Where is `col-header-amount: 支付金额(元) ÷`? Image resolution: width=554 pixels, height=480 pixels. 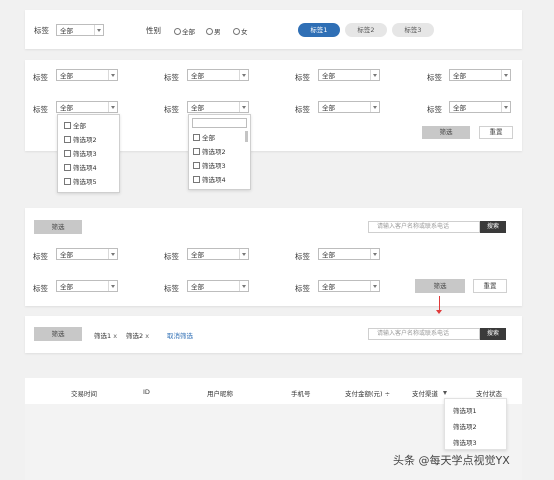
col-header-amount: 支付金额(元) ÷ is located at coordinates (367, 393).